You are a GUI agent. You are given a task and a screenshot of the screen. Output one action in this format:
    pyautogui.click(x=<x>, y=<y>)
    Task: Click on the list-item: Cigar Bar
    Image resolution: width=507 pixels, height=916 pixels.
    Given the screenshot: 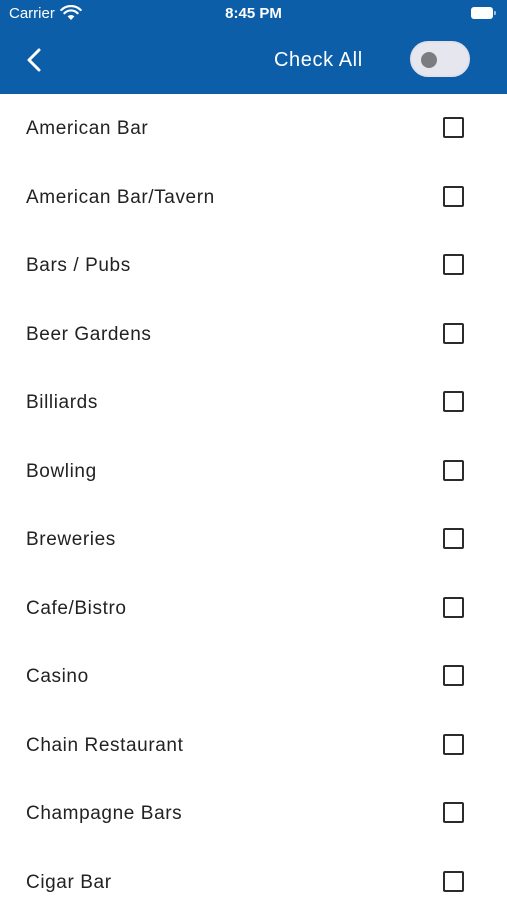 What is the action you would take?
    pyautogui.click(x=253, y=882)
    